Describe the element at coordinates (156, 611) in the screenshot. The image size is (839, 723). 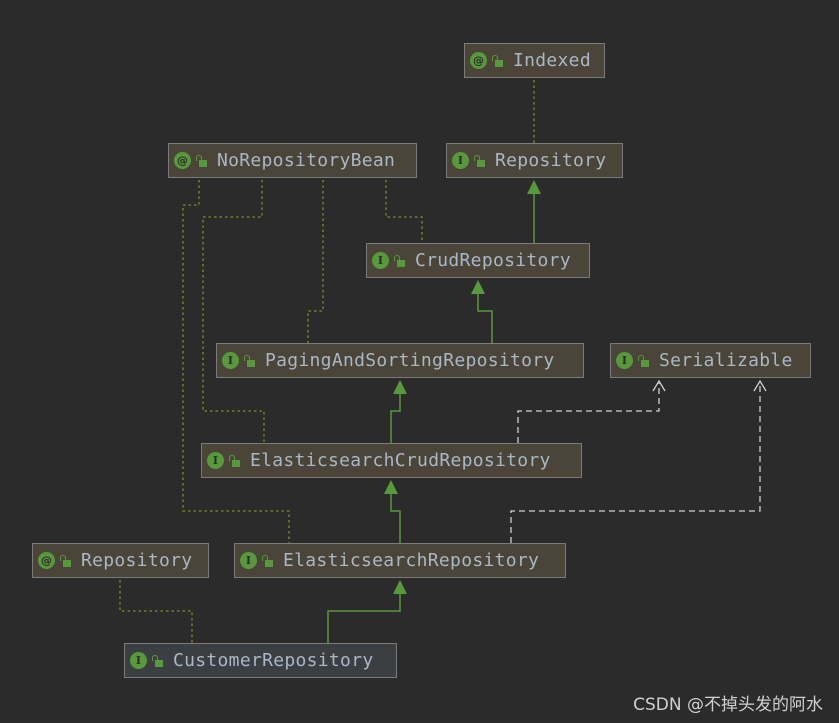
I see `edge-customer-repositoryanno` at that location.